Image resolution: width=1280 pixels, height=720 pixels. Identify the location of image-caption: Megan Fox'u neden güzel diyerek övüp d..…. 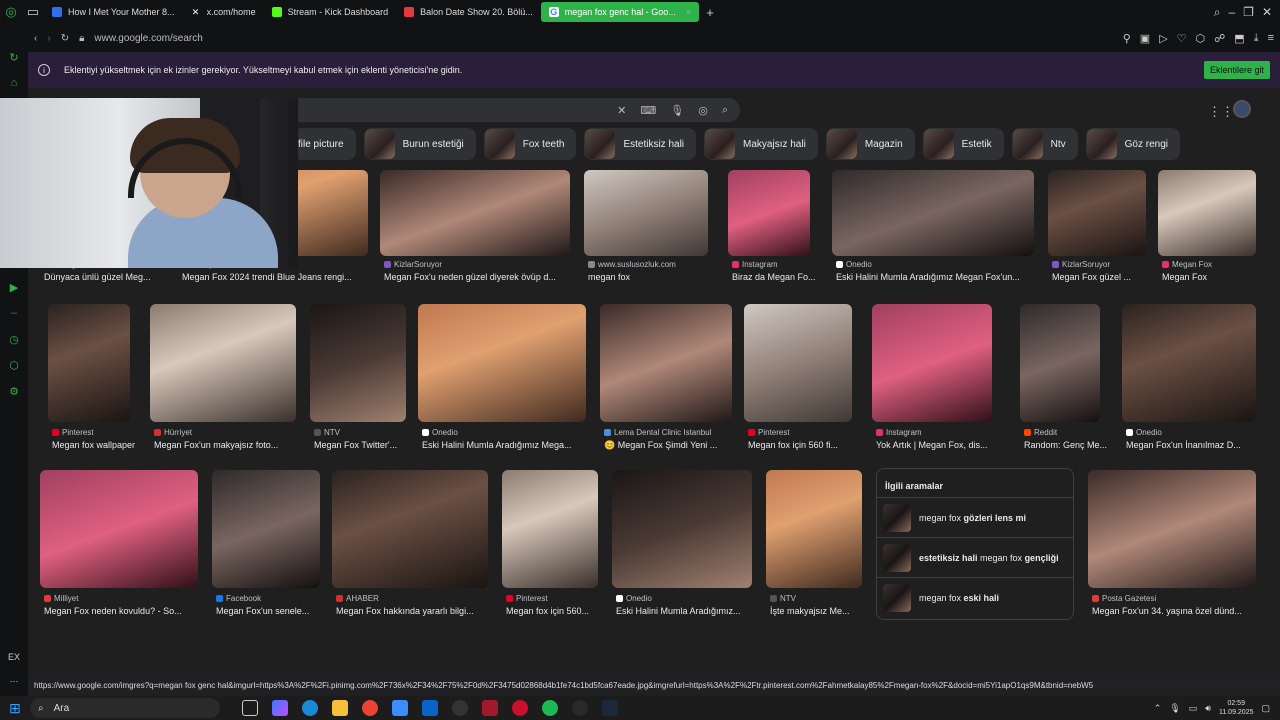
(482, 277).